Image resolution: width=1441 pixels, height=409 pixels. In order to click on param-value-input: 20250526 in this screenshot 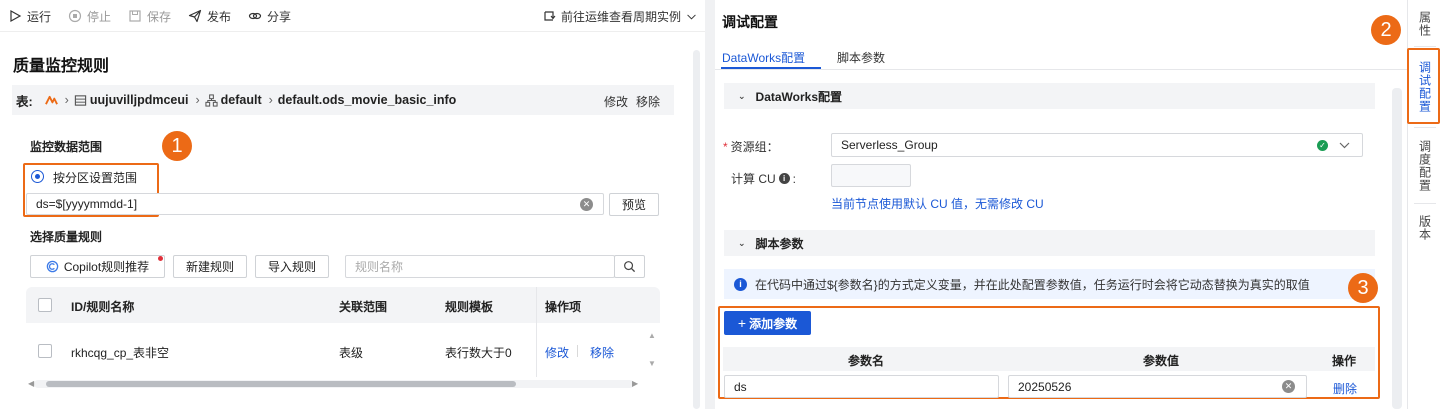, I will do `click(1157, 386)`.